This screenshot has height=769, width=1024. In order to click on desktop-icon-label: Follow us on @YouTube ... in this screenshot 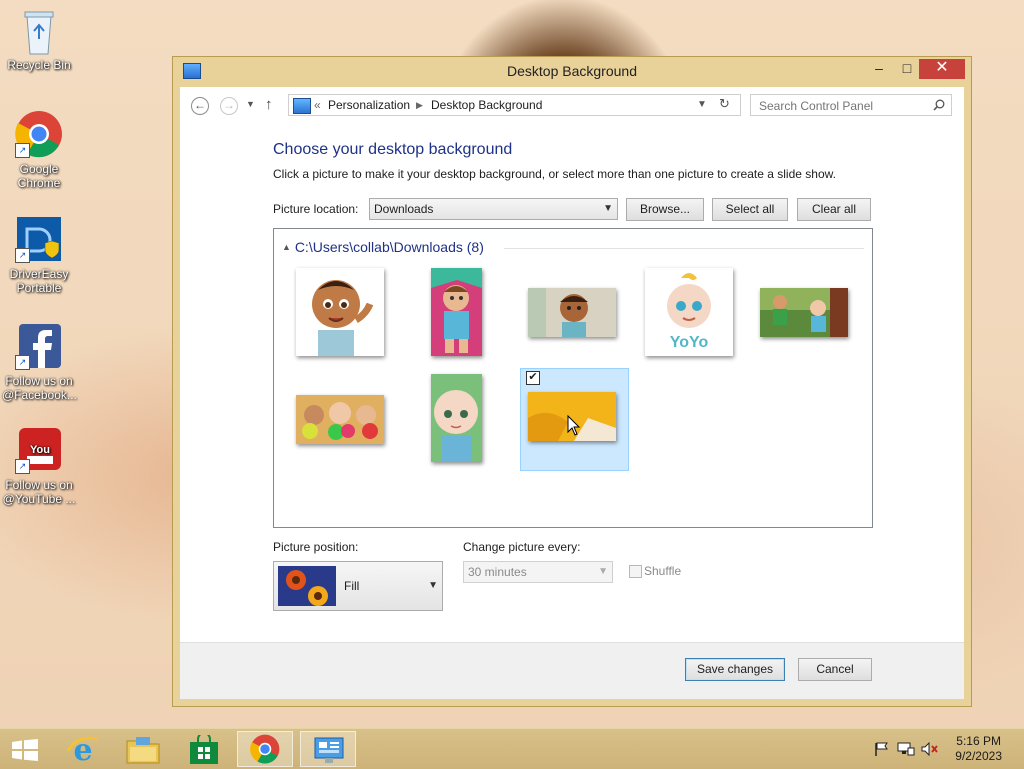, I will do `click(39, 492)`.